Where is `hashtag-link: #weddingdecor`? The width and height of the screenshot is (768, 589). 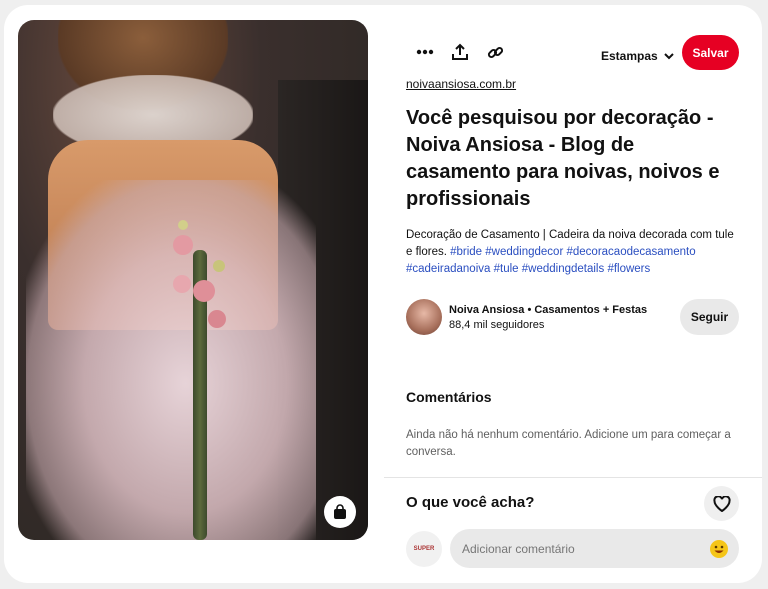
hashtag-link: #weddingdecor is located at coordinates (524, 252).